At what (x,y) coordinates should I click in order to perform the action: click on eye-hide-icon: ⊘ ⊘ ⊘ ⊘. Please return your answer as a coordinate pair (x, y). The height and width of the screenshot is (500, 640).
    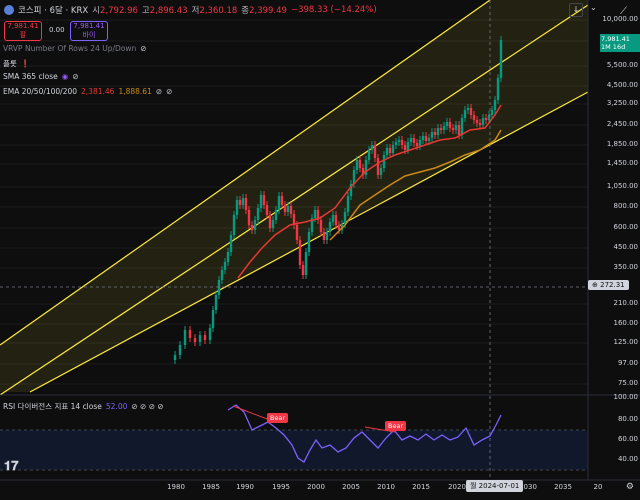
    Looking at the image, I should click on (147, 406).